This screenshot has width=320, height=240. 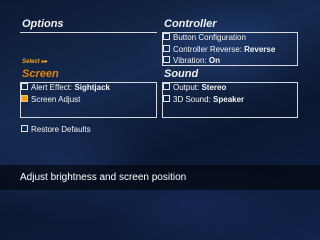 I want to click on button-configuration-option: Button Configuration, so click(x=204, y=38).